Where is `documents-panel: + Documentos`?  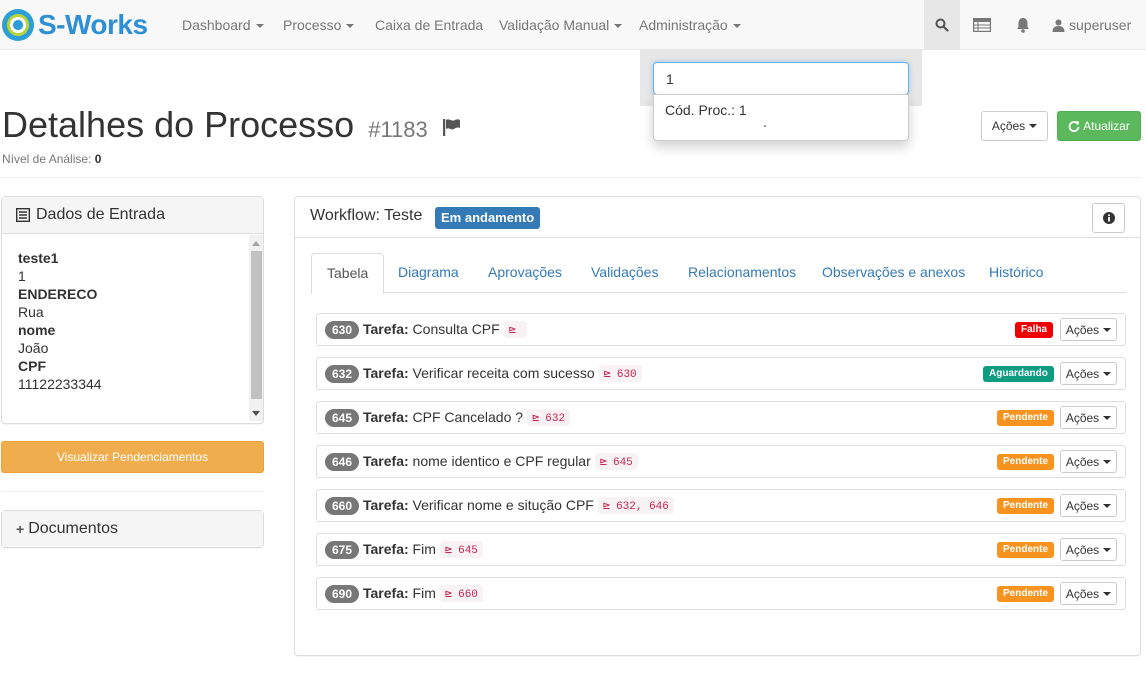 documents-panel: + Documentos is located at coordinates (132, 529).